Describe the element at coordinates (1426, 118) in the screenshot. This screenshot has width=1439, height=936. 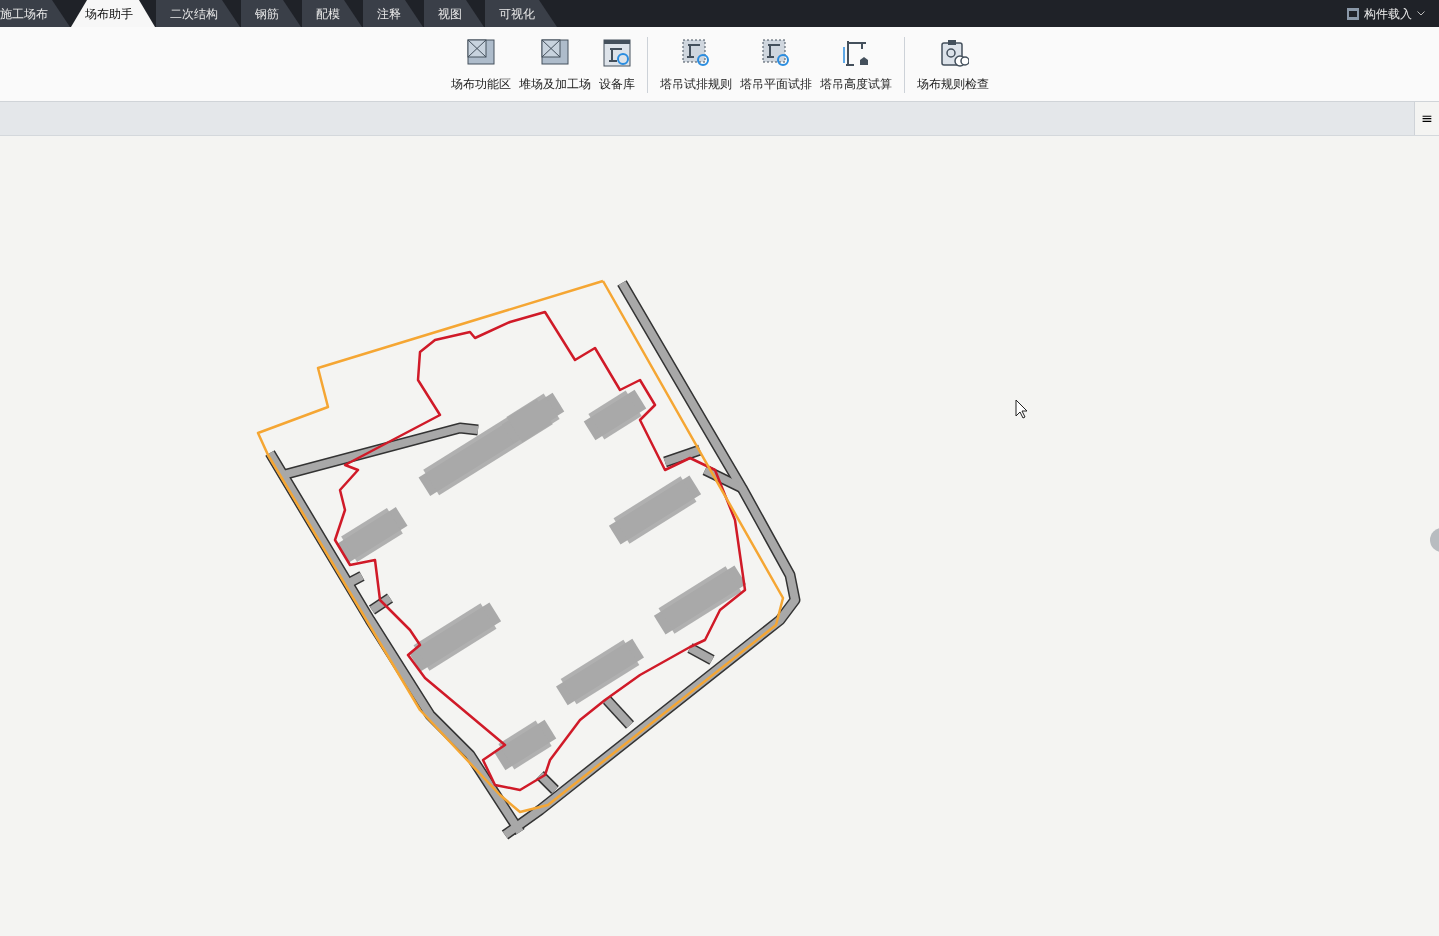
I see `panel-menu-button: ≡` at that location.